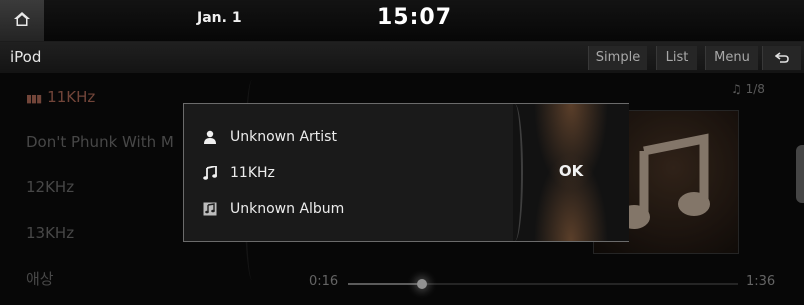  I want to click on simple-mode-button: Simple, so click(617, 58).